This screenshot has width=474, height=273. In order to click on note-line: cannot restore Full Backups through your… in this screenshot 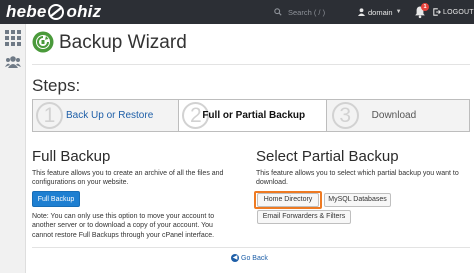, I will do `click(123, 235)`.